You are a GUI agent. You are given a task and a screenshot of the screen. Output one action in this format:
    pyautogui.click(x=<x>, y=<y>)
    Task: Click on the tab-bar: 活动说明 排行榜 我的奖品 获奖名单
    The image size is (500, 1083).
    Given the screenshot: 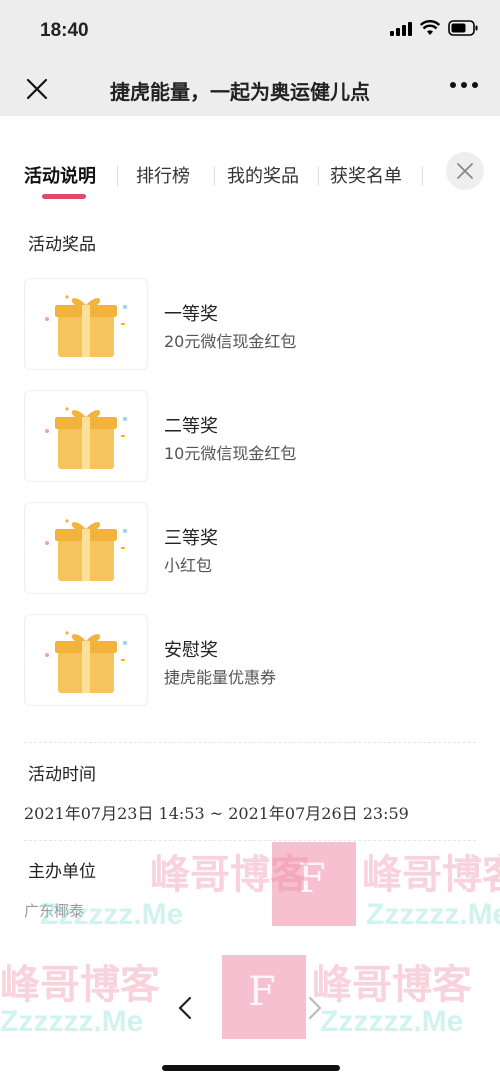 What is the action you would take?
    pyautogui.click(x=250, y=180)
    